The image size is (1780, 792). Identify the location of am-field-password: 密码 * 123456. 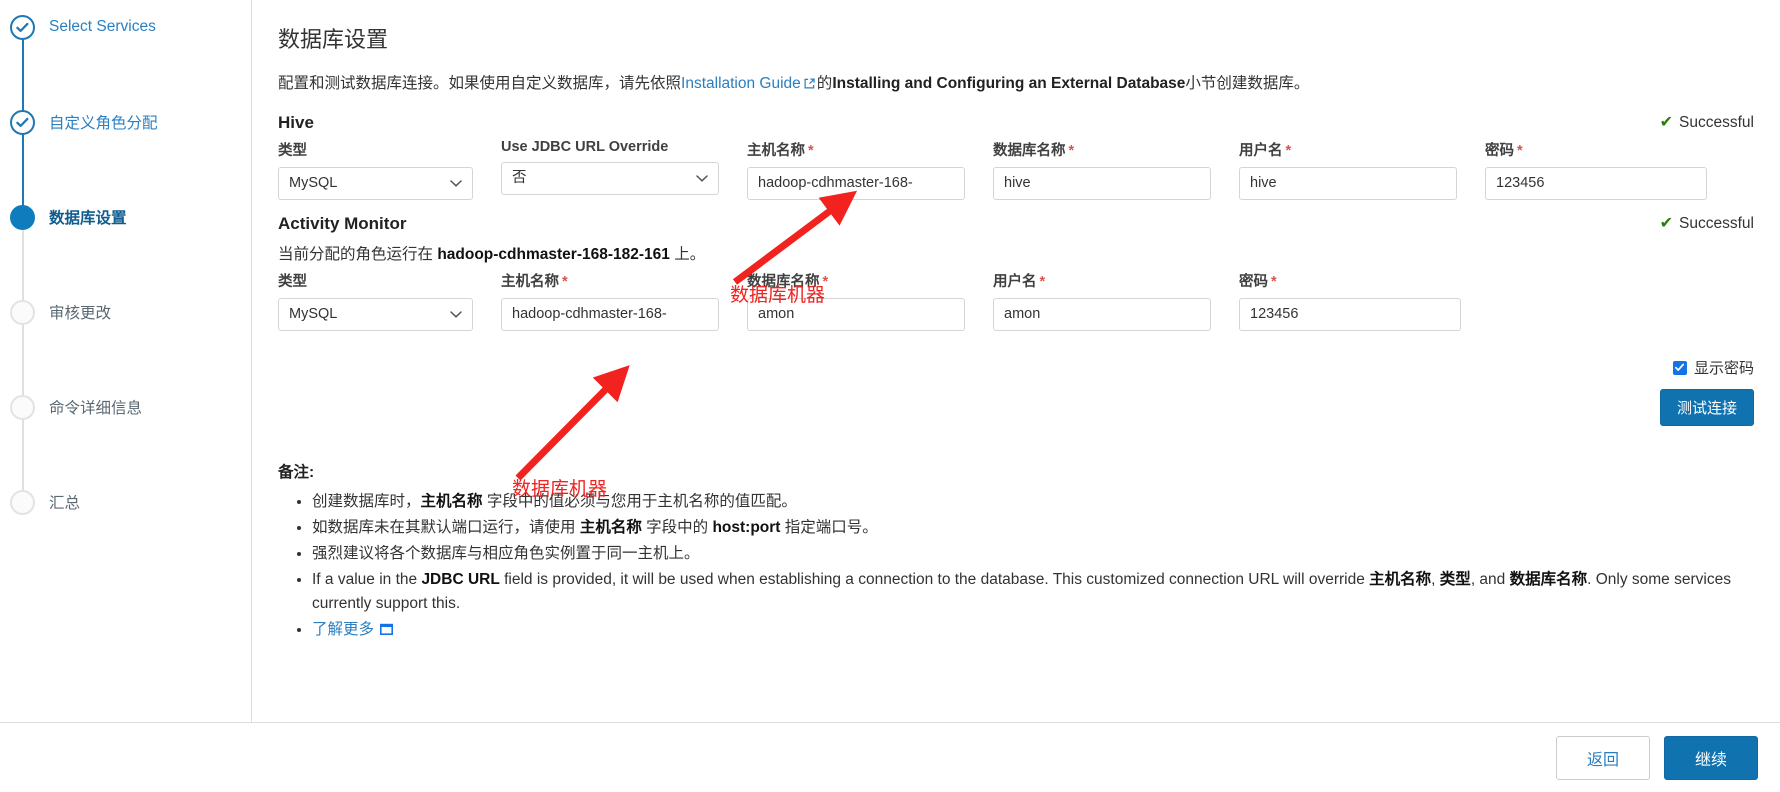
(1350, 301).